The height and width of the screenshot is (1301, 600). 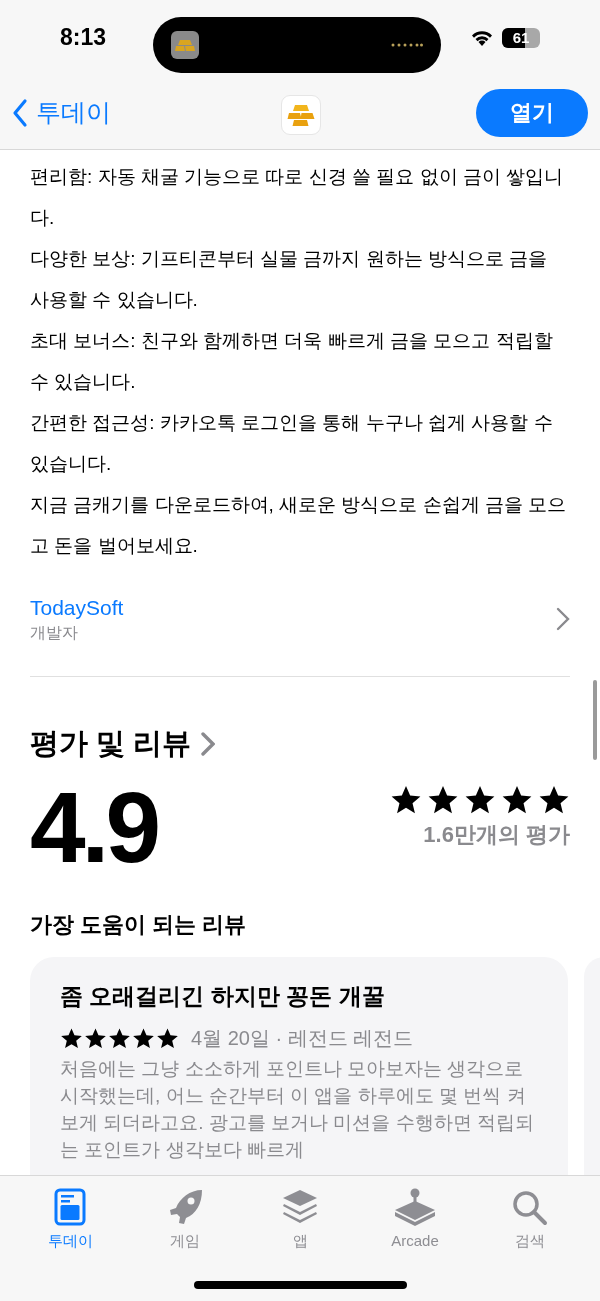 I want to click on dots-icon, so click(x=407, y=45).